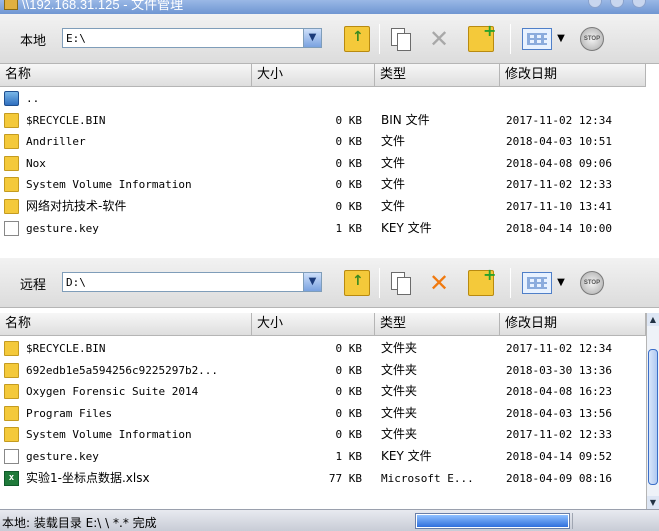 This screenshot has height=531, width=659. Describe the element at coordinates (345, 478) in the screenshot. I see `file-size: 77 KB` at that location.